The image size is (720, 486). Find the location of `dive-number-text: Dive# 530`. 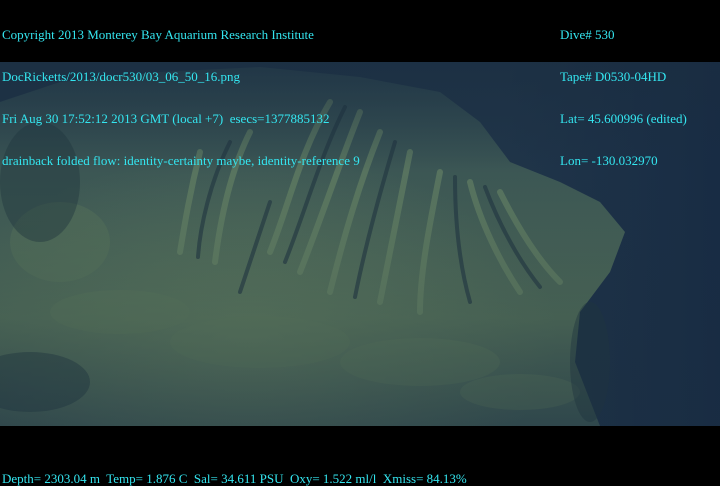

dive-number-text: Dive# 530 is located at coordinates (587, 34).